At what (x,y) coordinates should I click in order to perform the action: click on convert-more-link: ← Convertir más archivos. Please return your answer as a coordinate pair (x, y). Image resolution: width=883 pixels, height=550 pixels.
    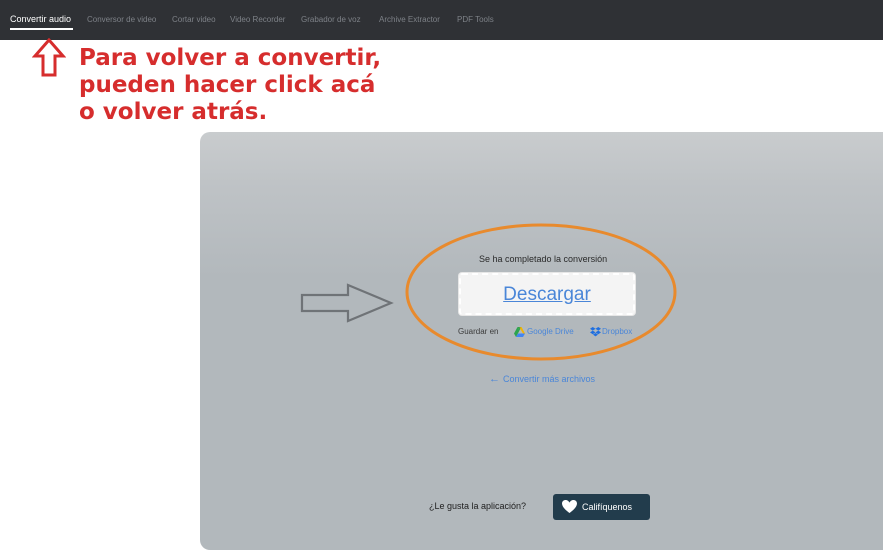
    Looking at the image, I should click on (542, 379).